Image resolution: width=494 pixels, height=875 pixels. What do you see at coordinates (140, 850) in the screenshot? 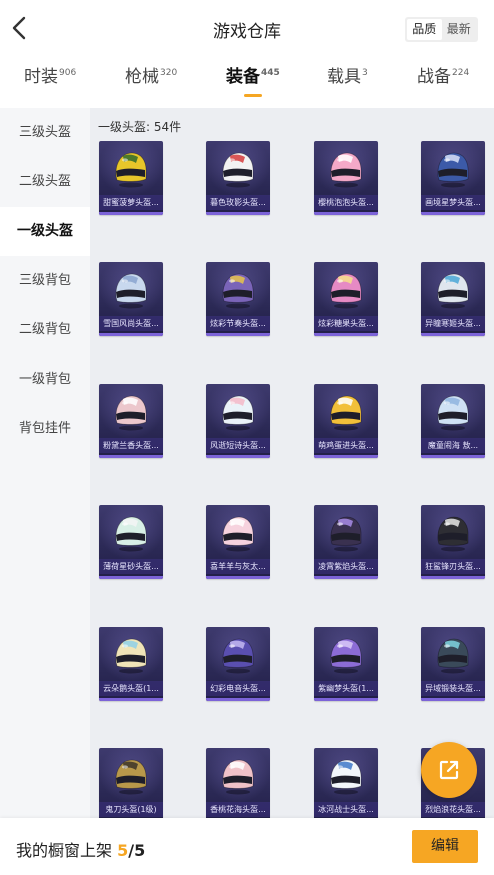
I see `showcase-total-count: 5` at bounding box center [140, 850].